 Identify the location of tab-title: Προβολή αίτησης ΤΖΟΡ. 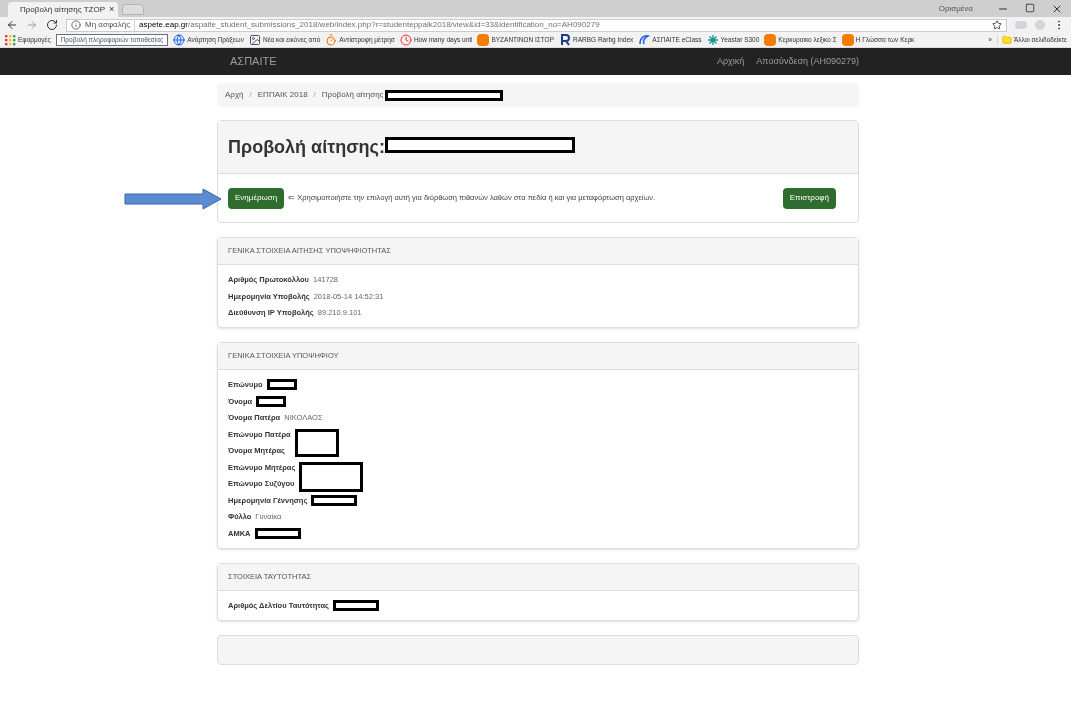
(62, 9).